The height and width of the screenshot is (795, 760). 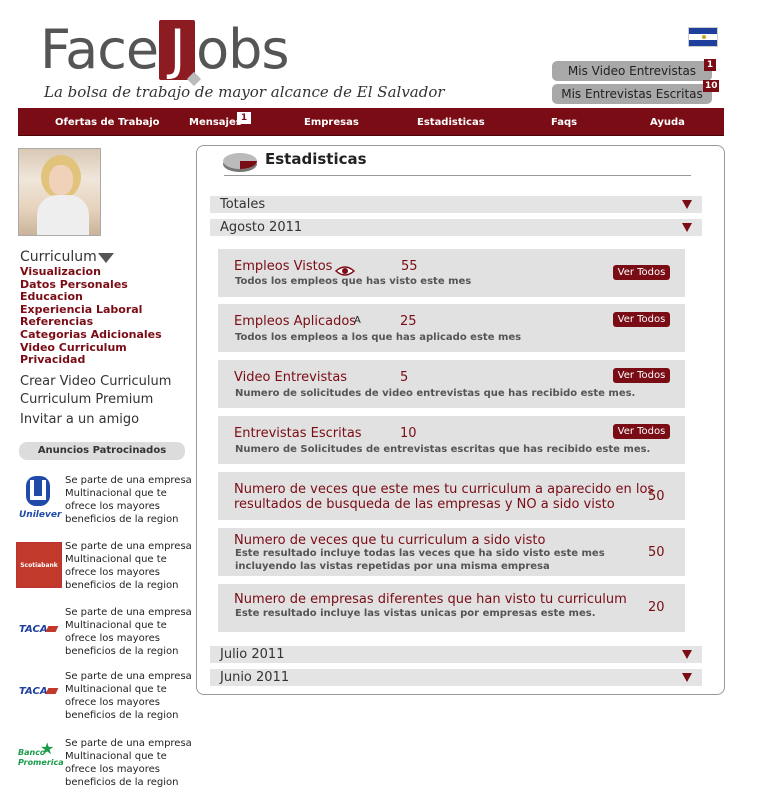 What do you see at coordinates (99, 49) in the screenshot?
I see `logo-text-face: Face` at bounding box center [99, 49].